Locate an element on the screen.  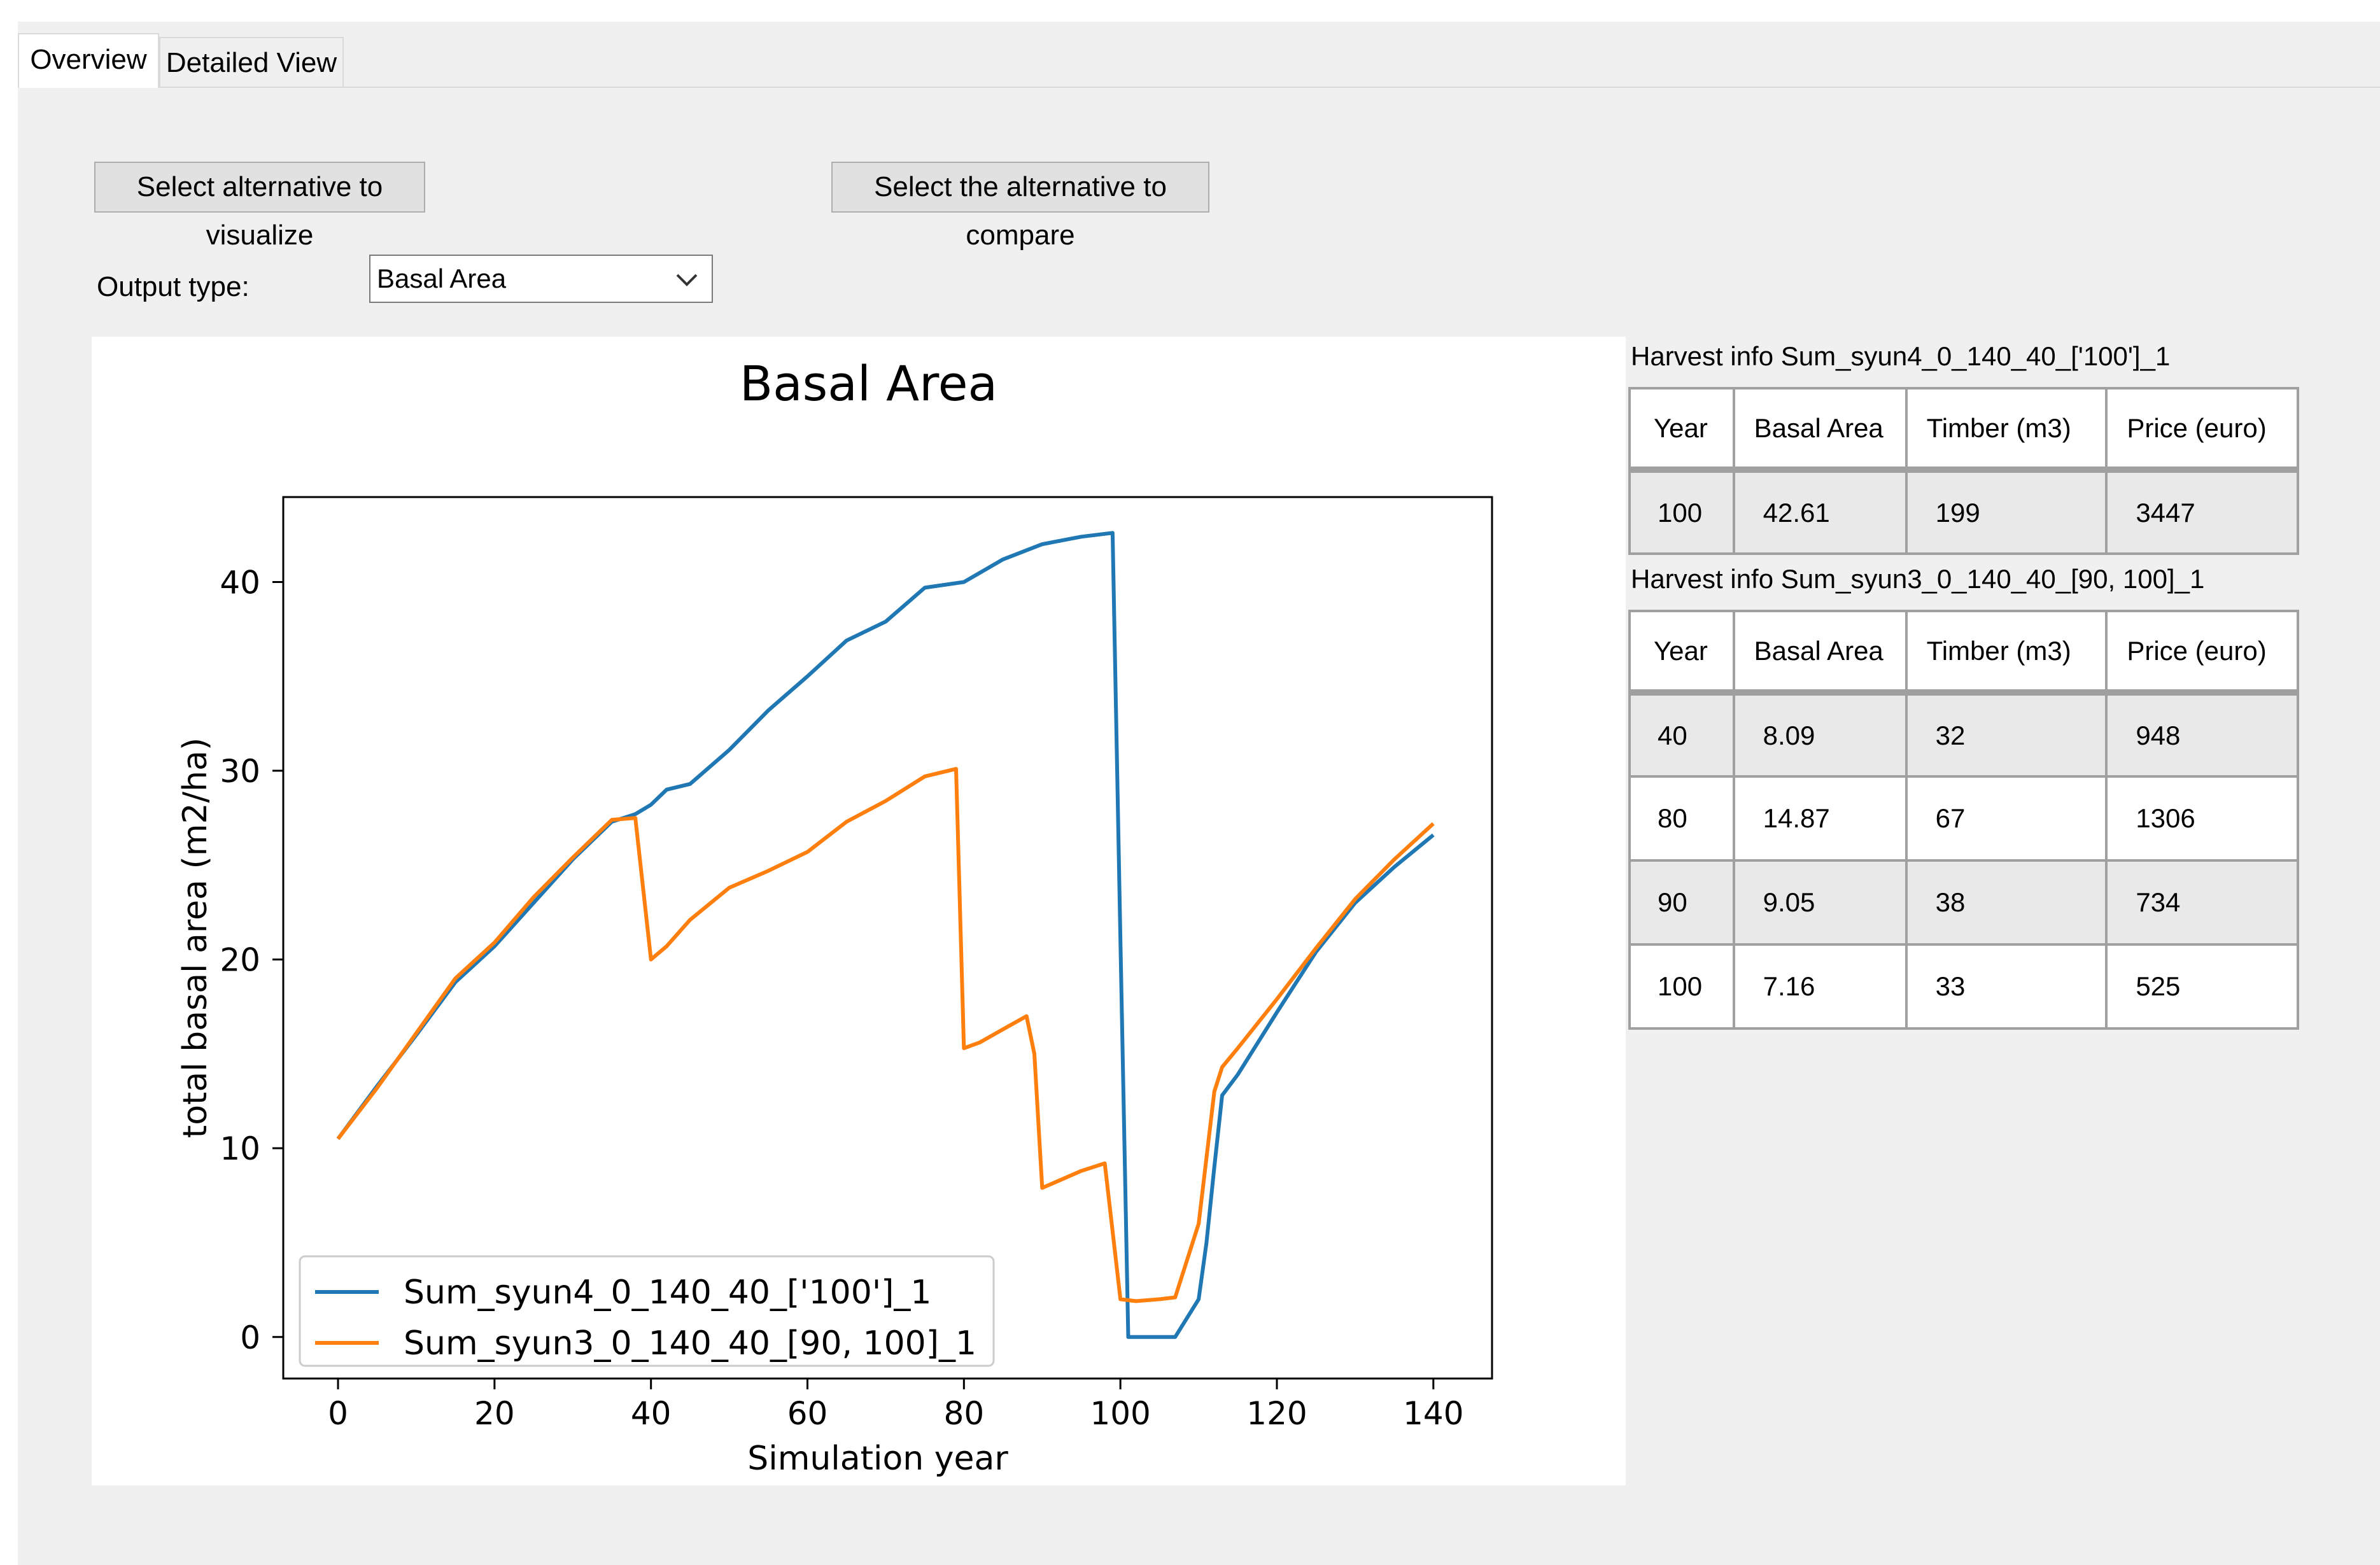
table-cell: 8.09 is located at coordinates (1820, 734).